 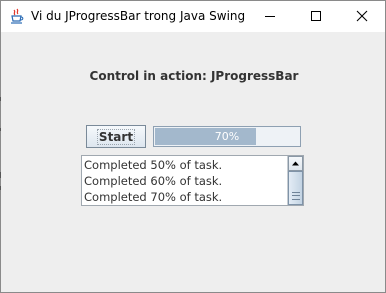 What do you see at coordinates (153, 165) in the screenshot?
I see `log-line: Completed 50% of task.` at bounding box center [153, 165].